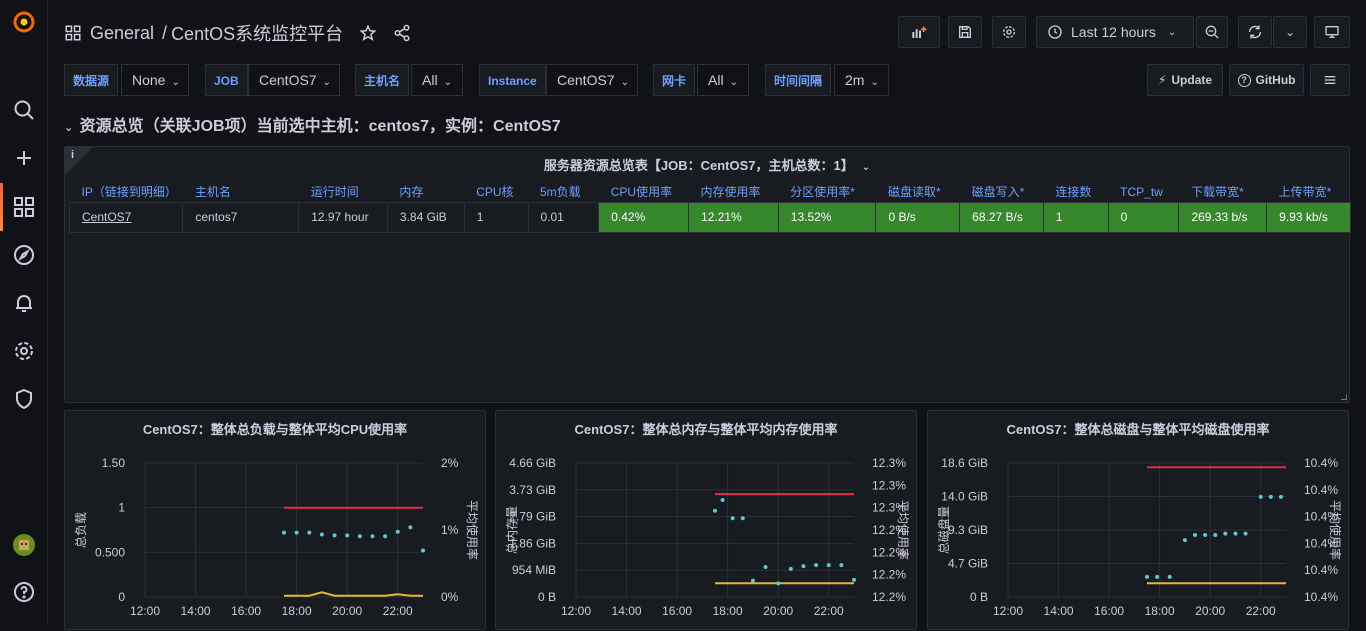  What do you see at coordinates (368, 33) in the screenshot?
I see `star-icon` at bounding box center [368, 33].